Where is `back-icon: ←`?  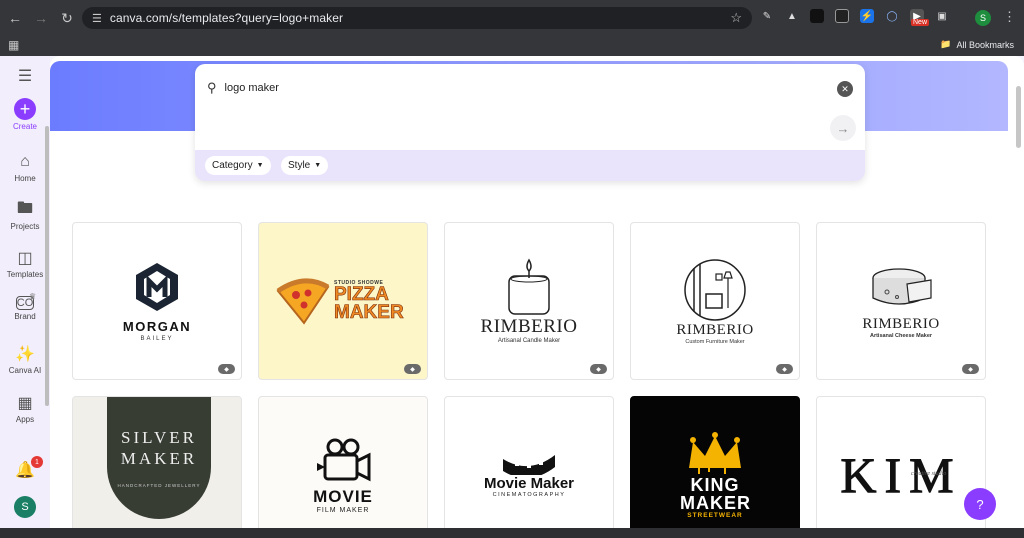
back-icon: ← is located at coordinates (15, 18).